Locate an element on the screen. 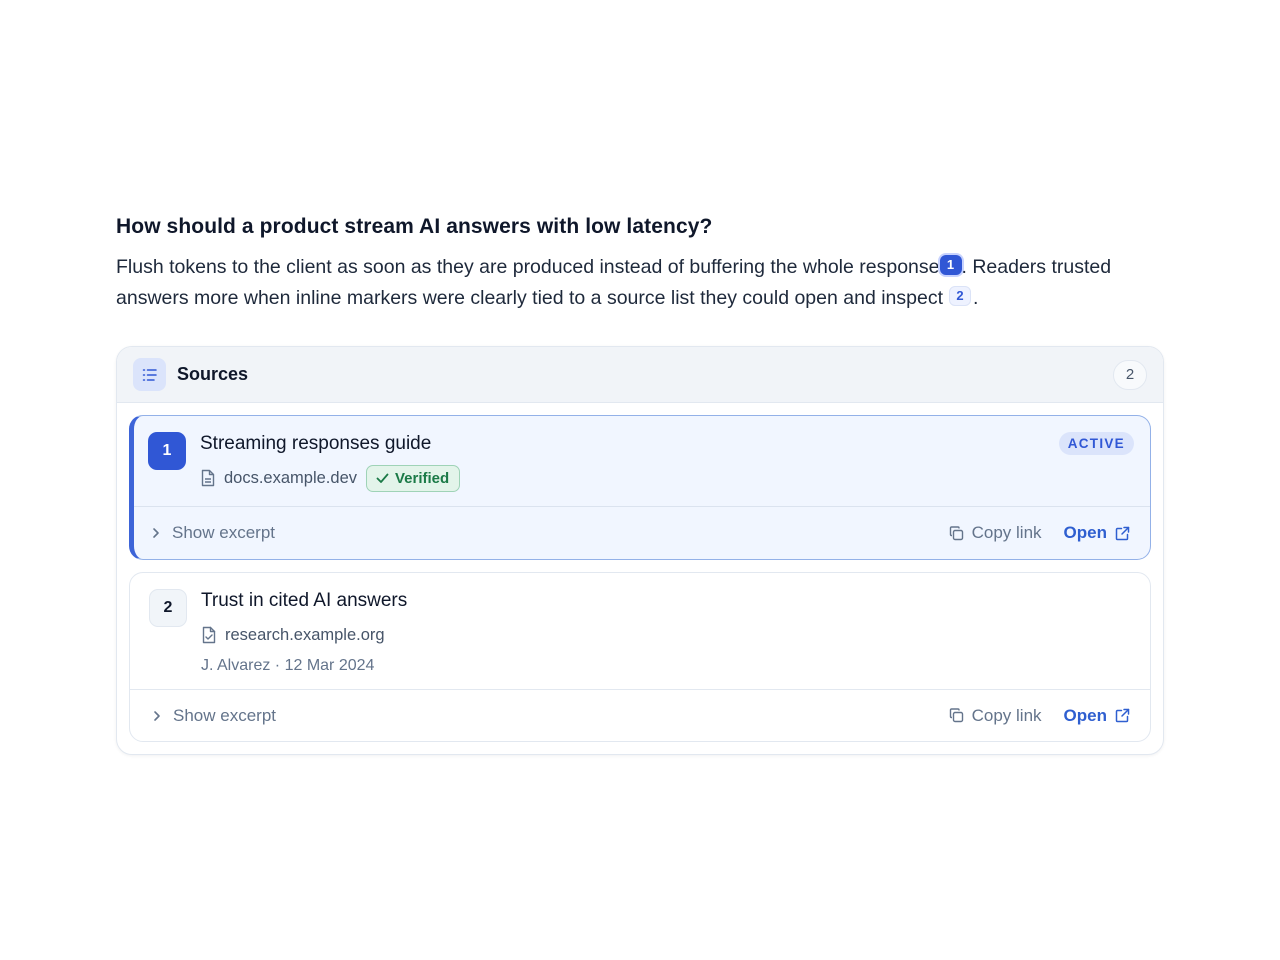 This screenshot has height=960, width=1280. source-byline: J. Alvarez · 12 Mar 2024 is located at coordinates (288, 665).